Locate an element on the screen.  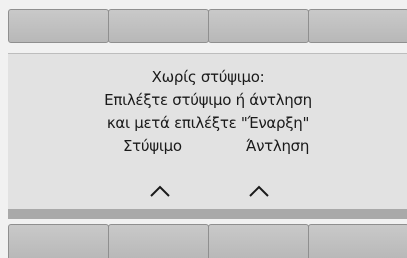
panel-divider is located at coordinates (207, 214).